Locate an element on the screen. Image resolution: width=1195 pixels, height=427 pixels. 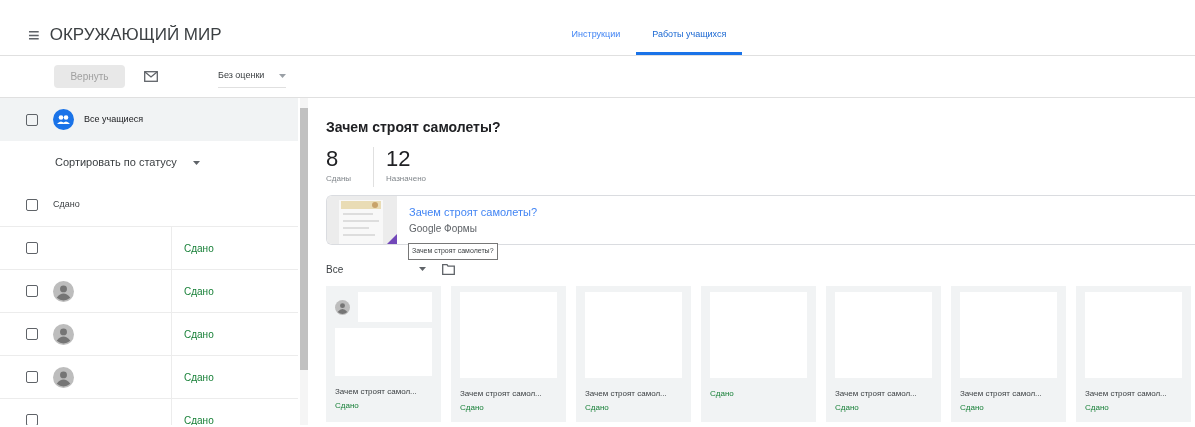
attachment-source: Google Формы is located at coordinates (443, 229).